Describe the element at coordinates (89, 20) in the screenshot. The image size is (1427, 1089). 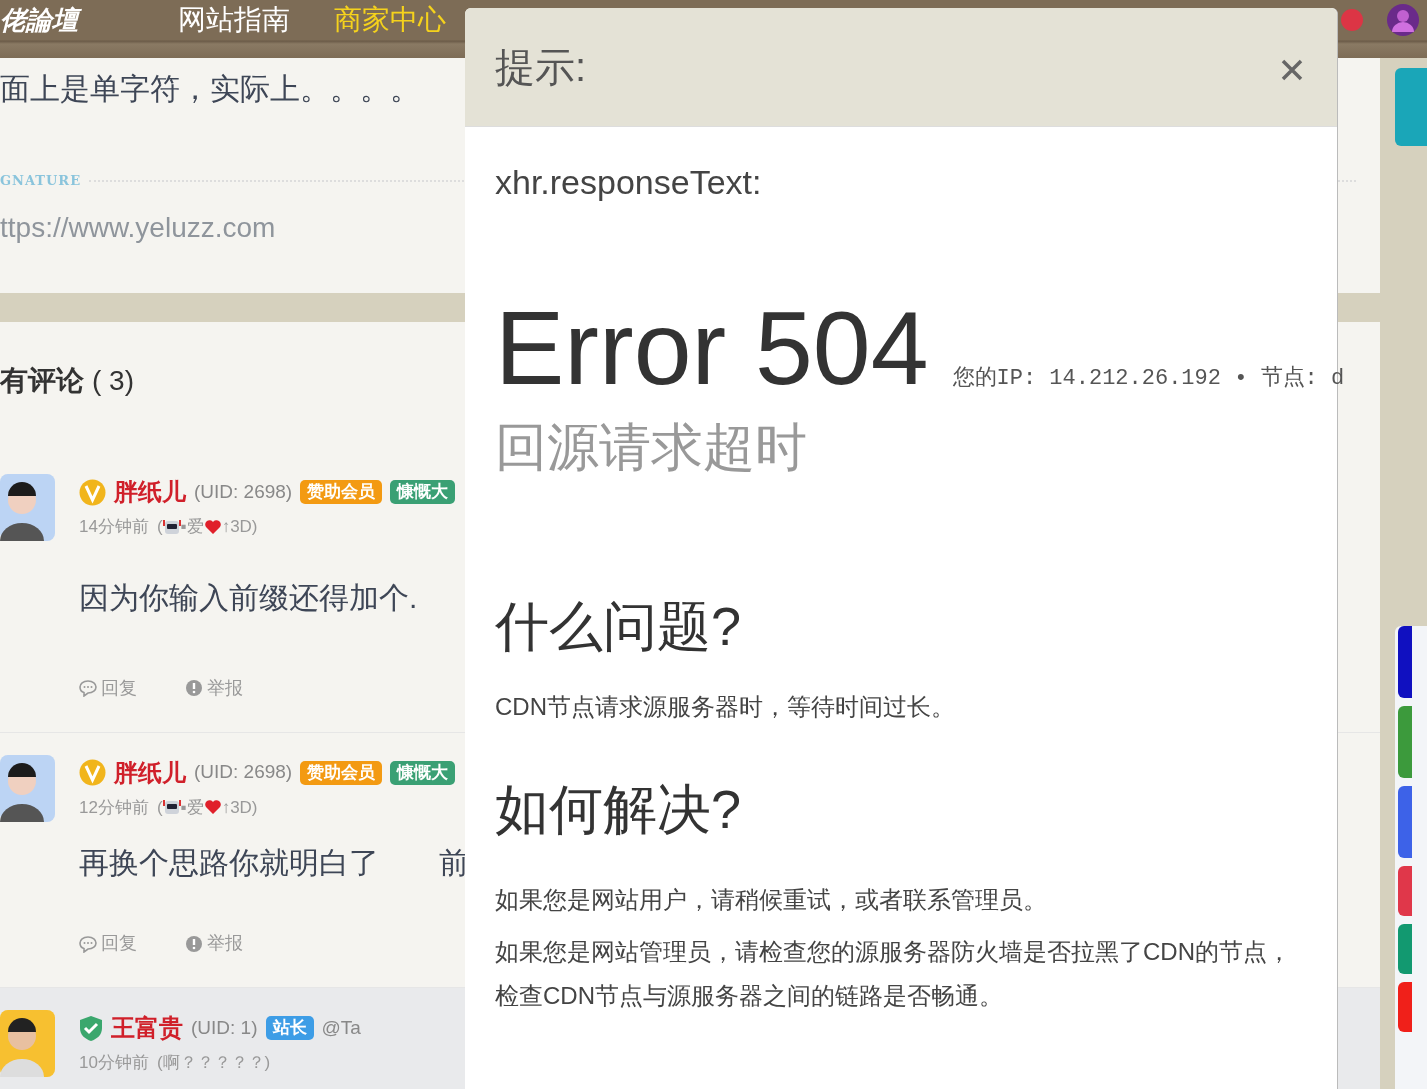
I see `site-logo: 佬論壇` at that location.